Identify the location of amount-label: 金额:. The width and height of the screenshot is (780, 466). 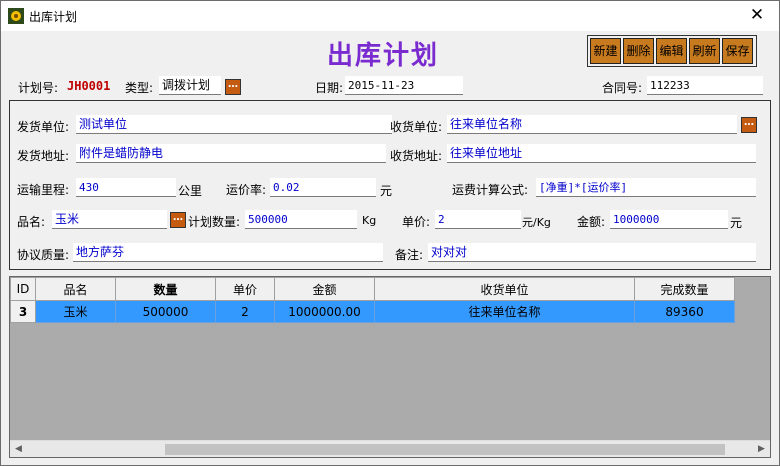
(591, 222).